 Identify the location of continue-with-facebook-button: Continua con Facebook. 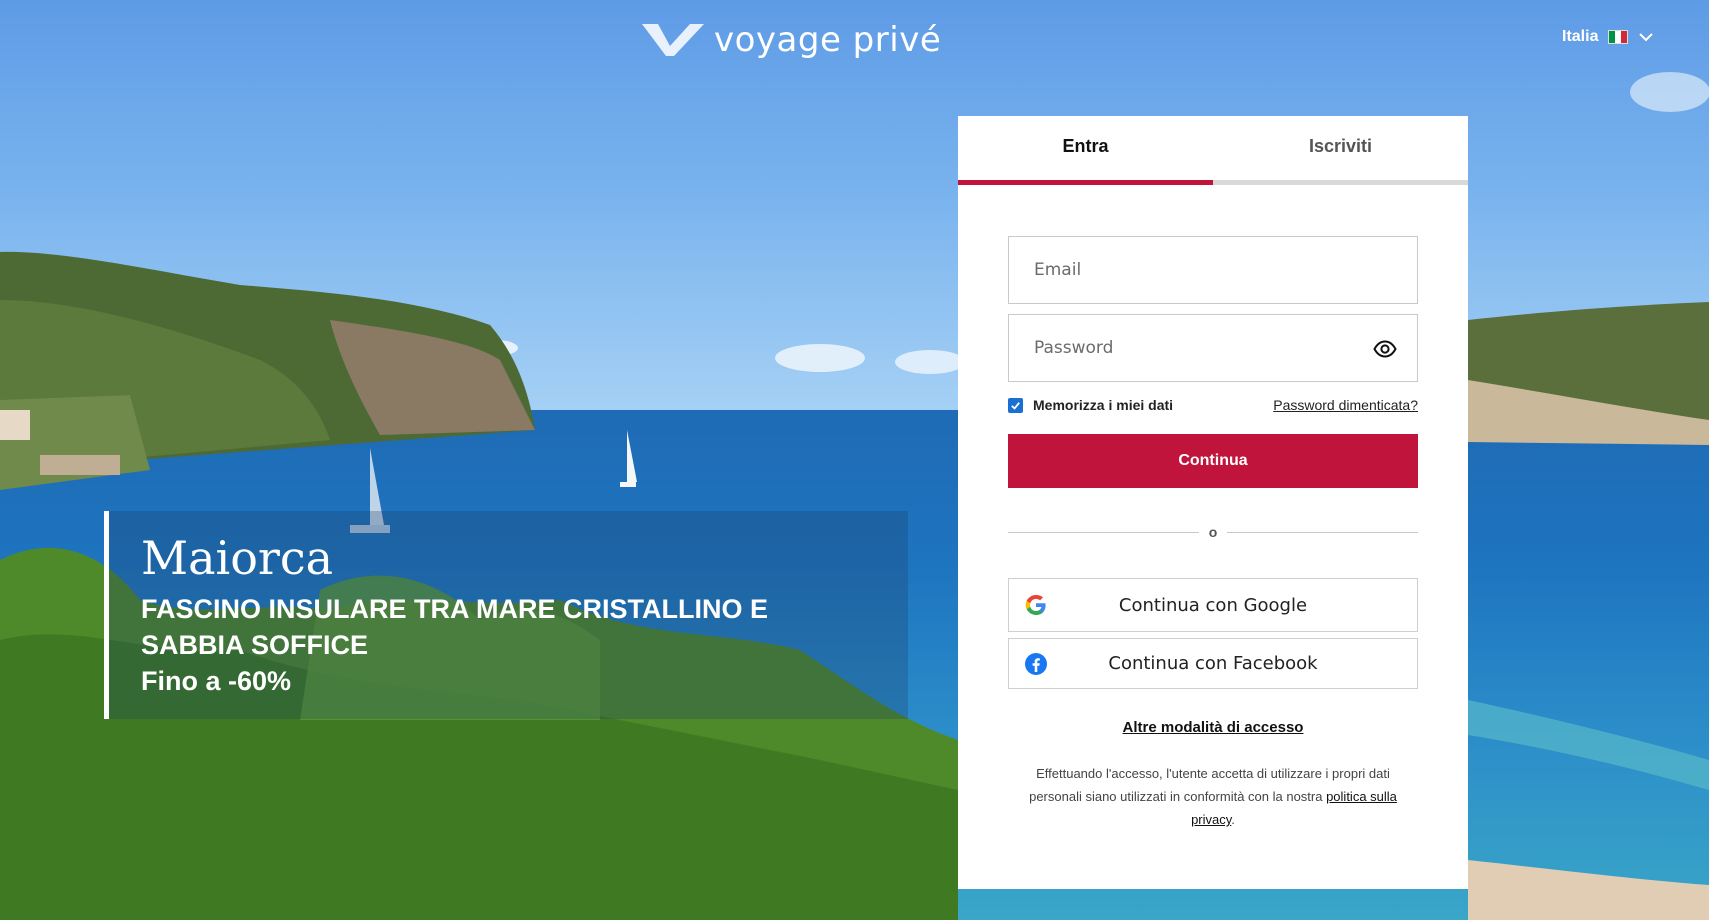
(1213, 663).